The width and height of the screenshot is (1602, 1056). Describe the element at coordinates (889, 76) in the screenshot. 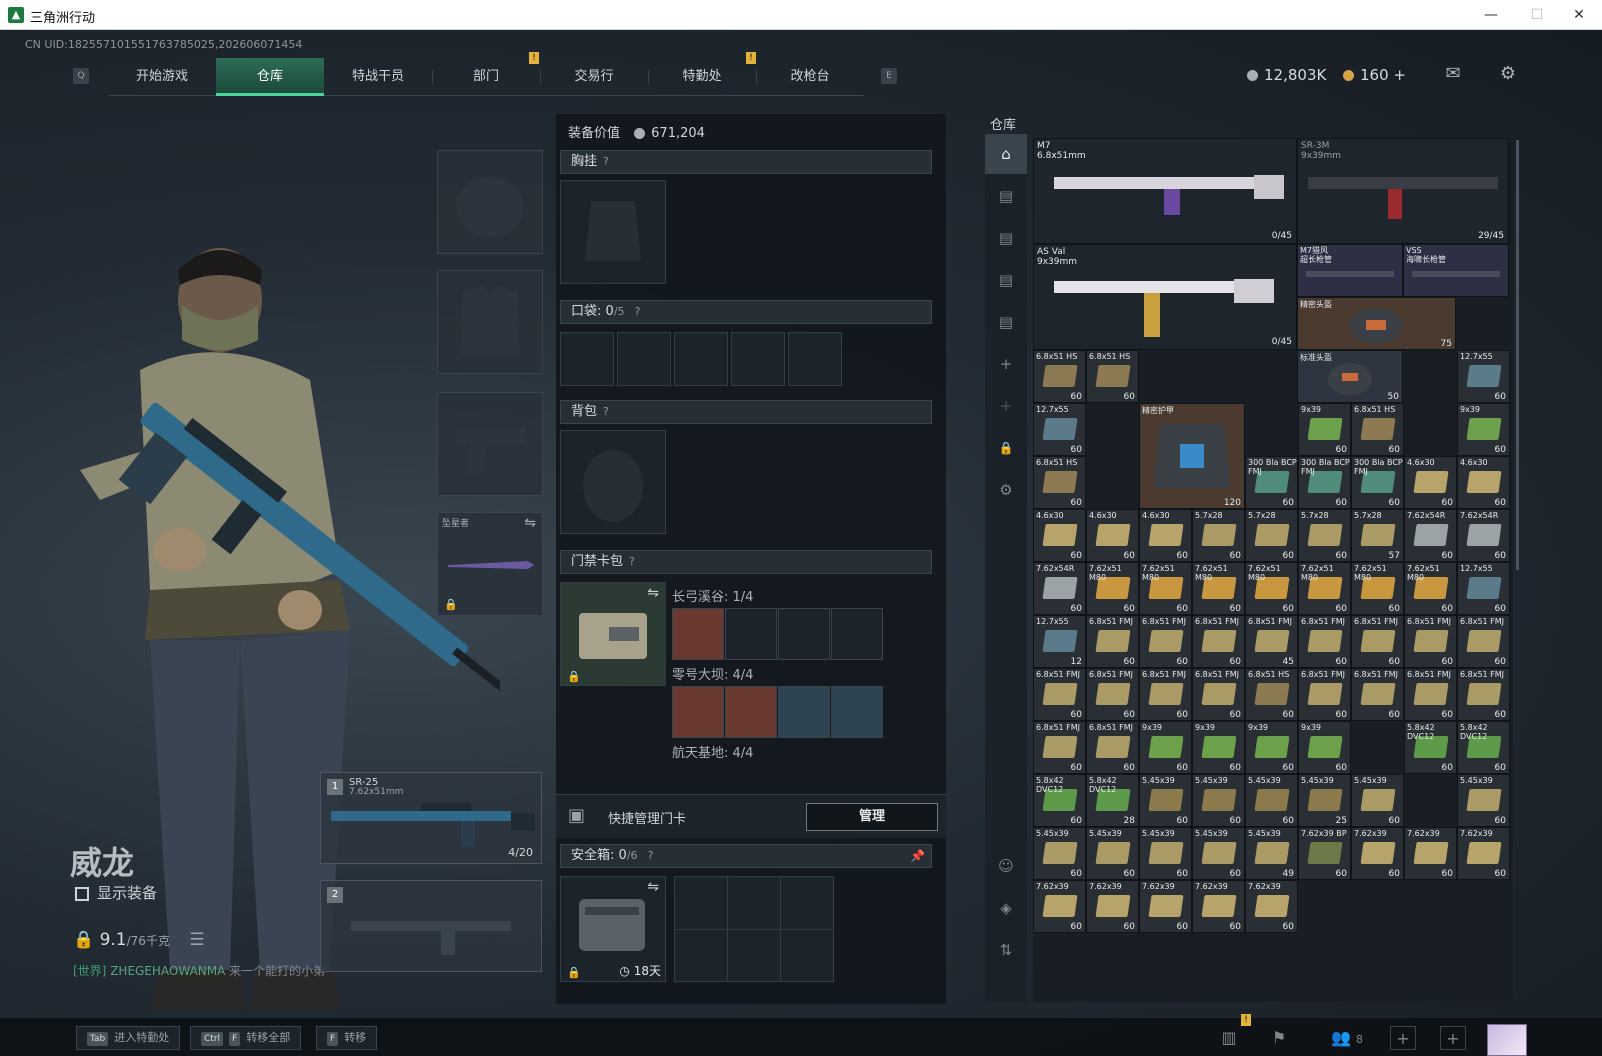

I see `next-tab-key: E` at that location.